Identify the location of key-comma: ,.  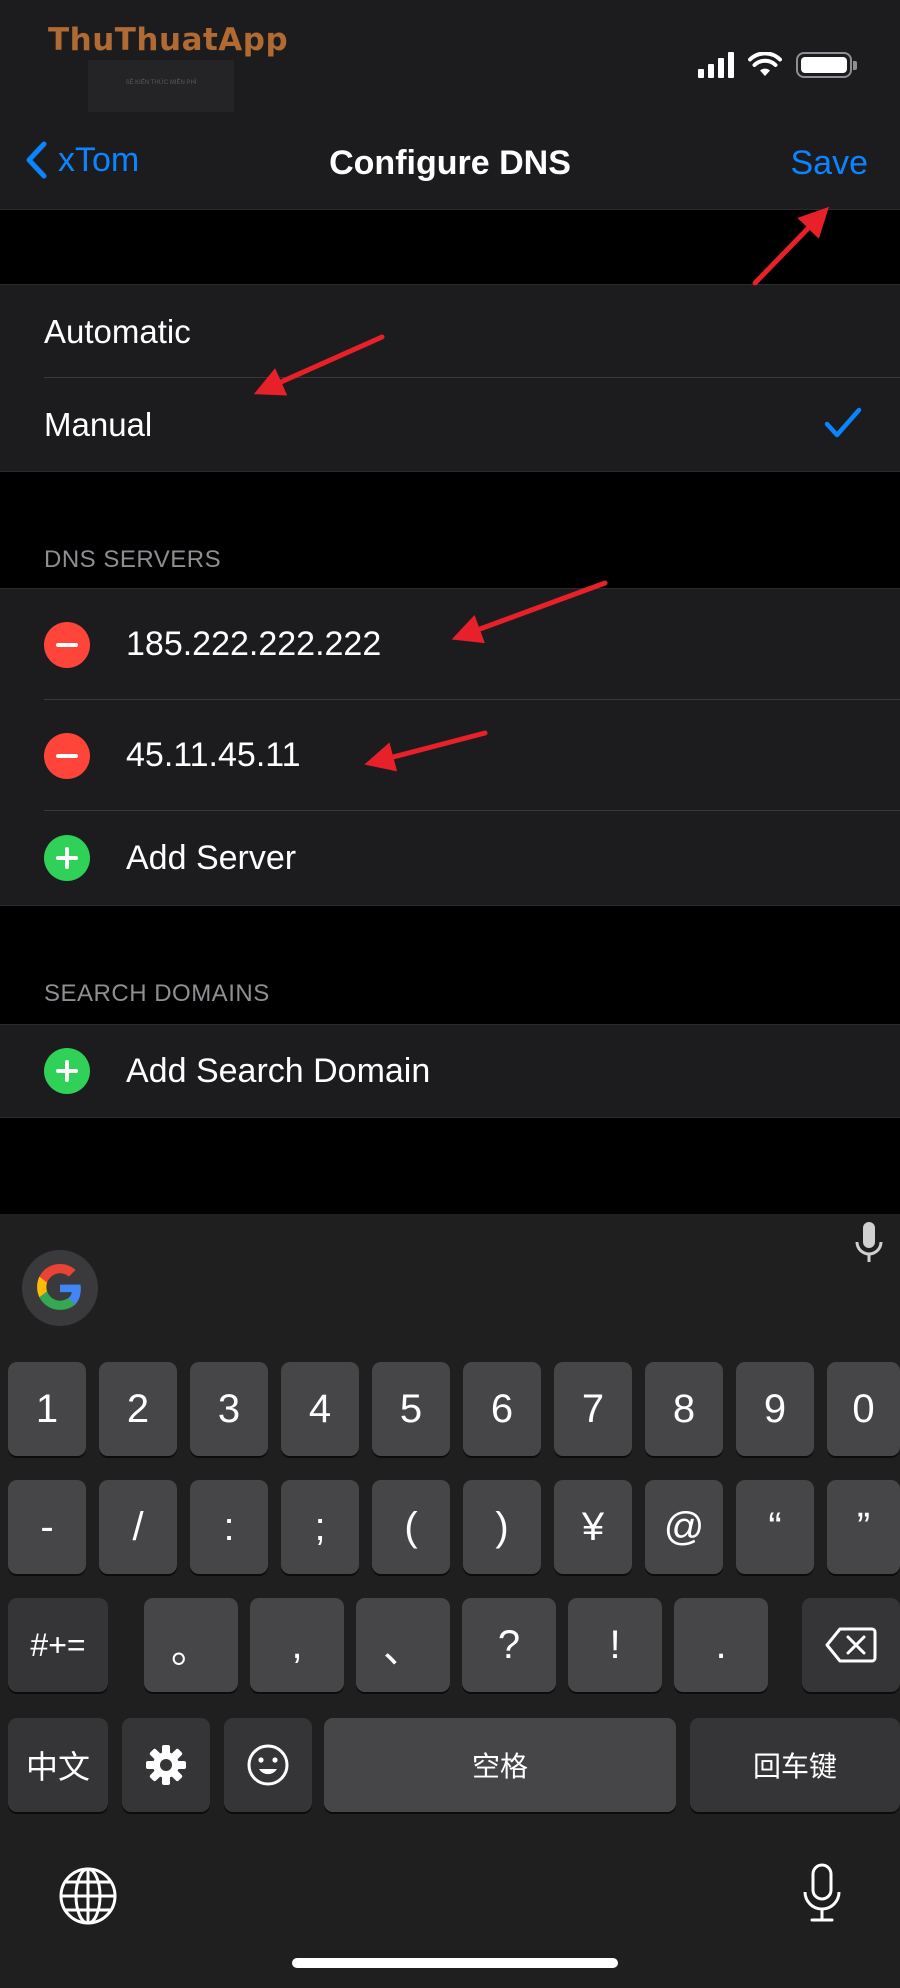
(297, 1645).